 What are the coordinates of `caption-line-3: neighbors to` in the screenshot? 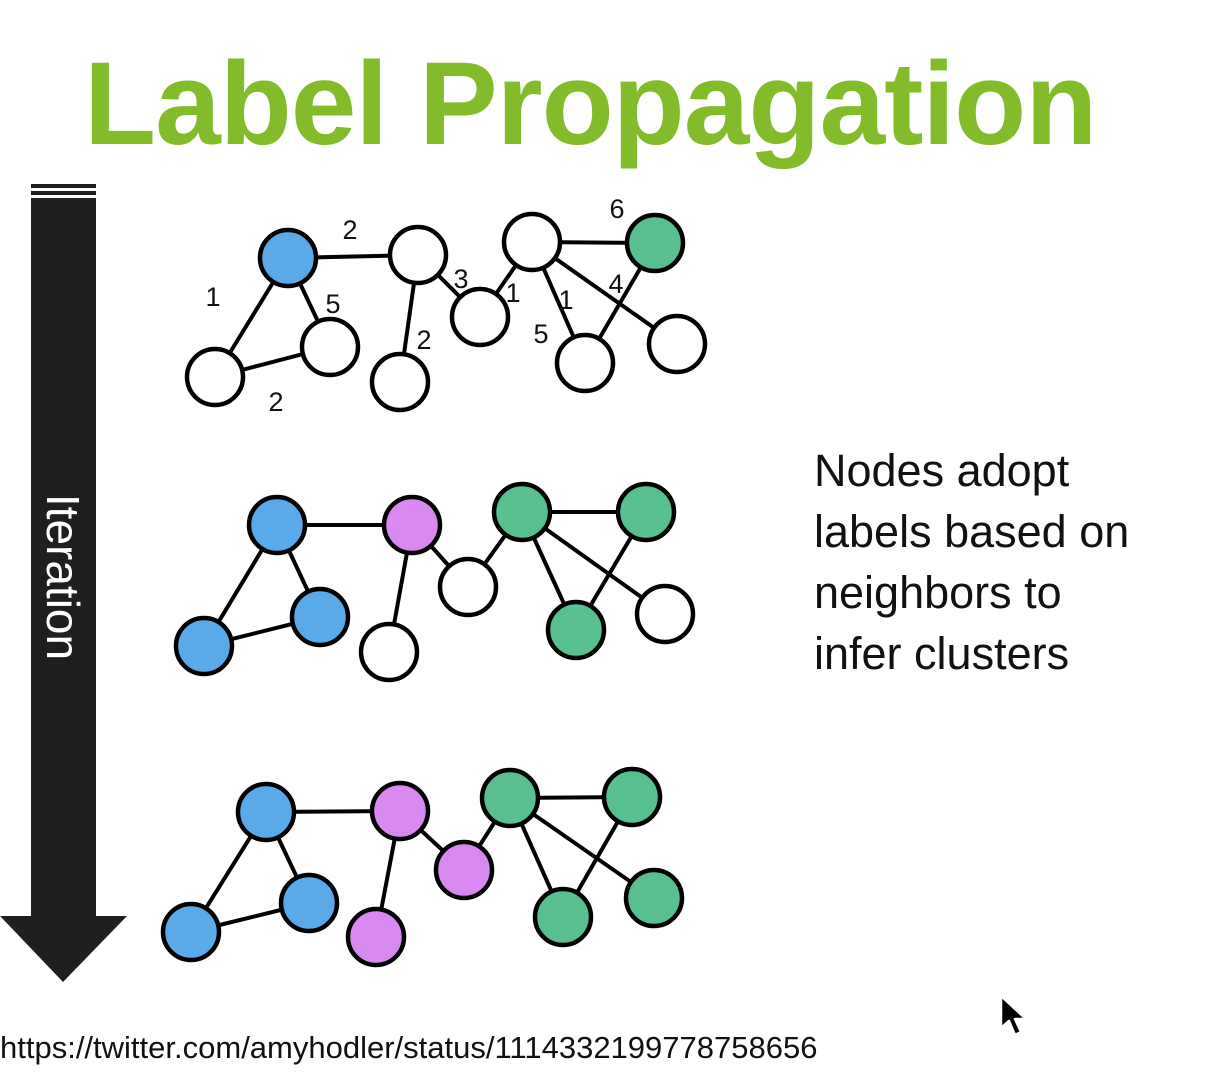 It's located at (938, 592).